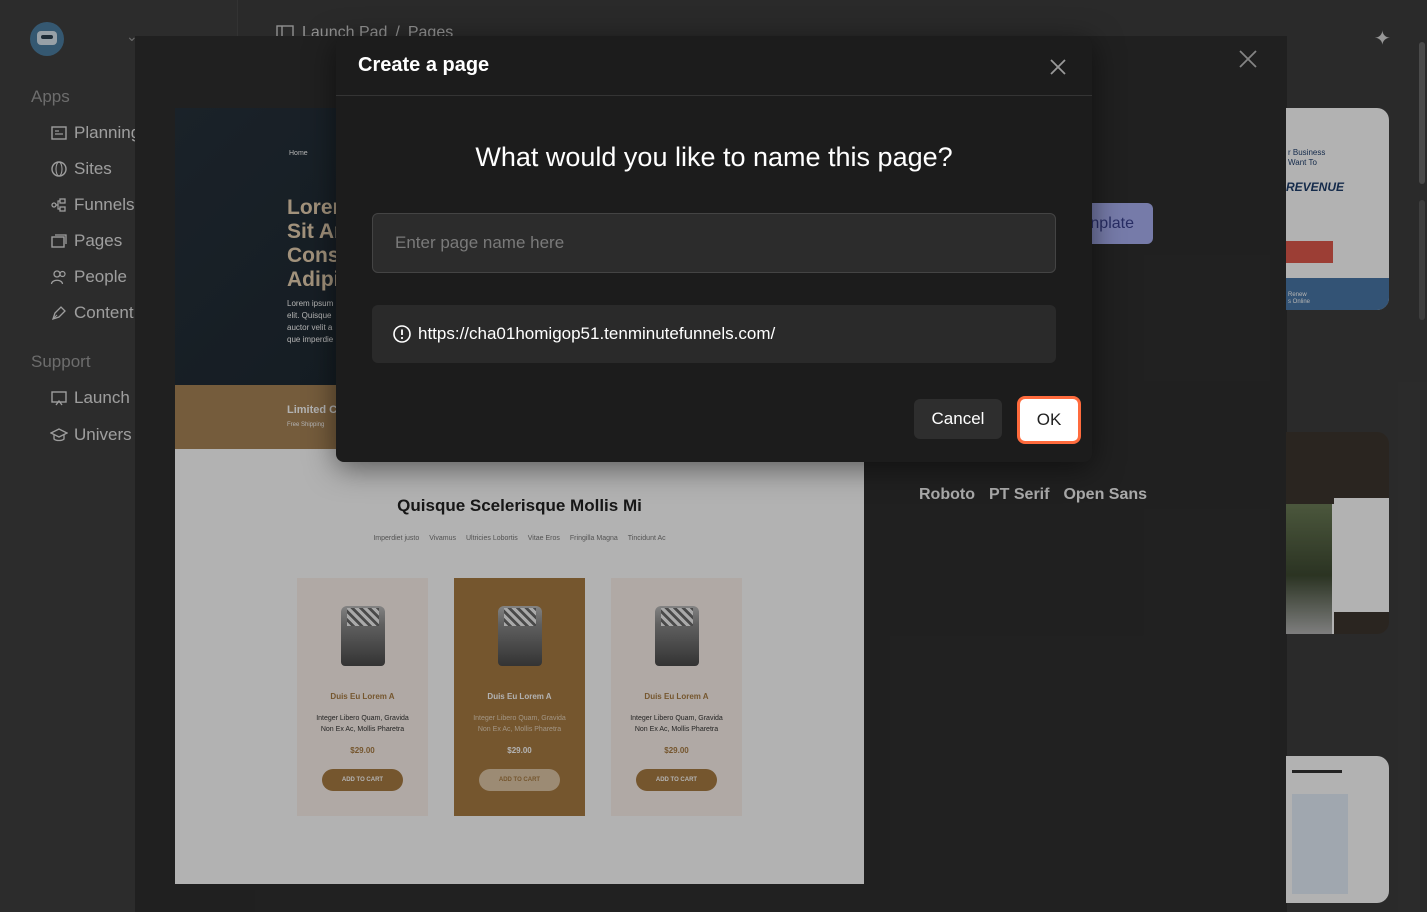 The height and width of the screenshot is (912, 1427). Describe the element at coordinates (402, 334) in the screenshot. I see `info-icon` at that location.